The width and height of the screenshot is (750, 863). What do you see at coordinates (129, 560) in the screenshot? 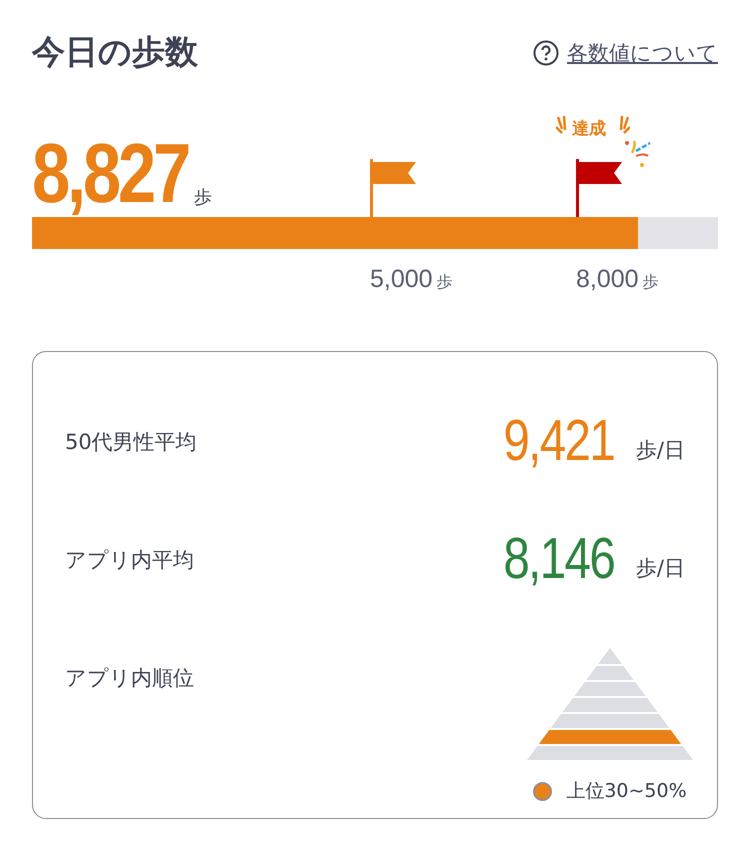
I see `row-label: アプリ内平均` at bounding box center [129, 560].